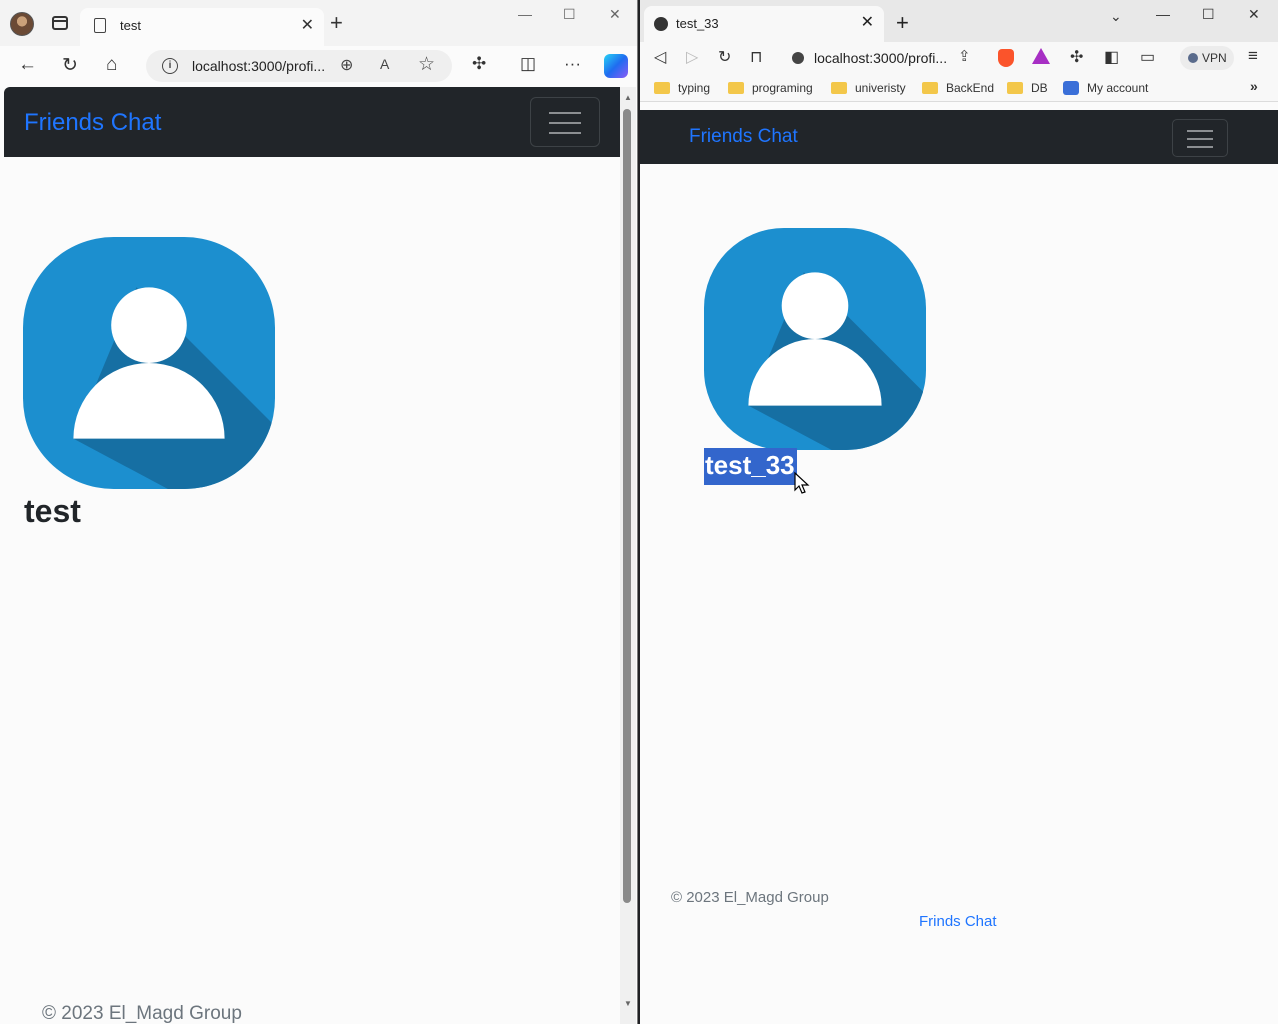 This screenshot has width=1278, height=1024. Describe the element at coordinates (1147, 57) in the screenshot. I see `wallet-icon: ▭` at that location.